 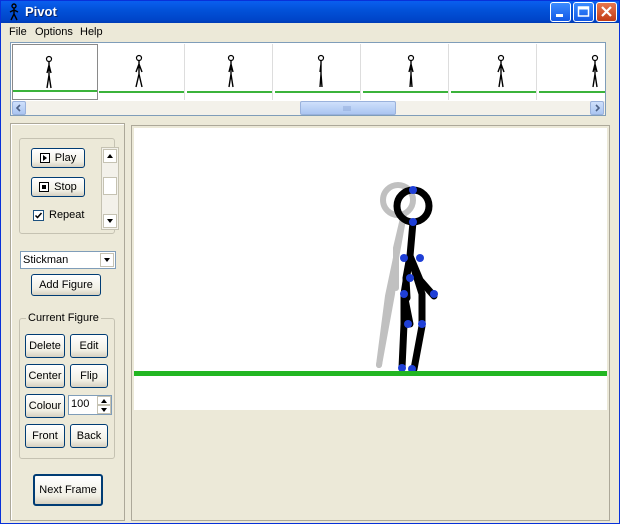 I want to click on slider-up-button, so click(x=110, y=156).